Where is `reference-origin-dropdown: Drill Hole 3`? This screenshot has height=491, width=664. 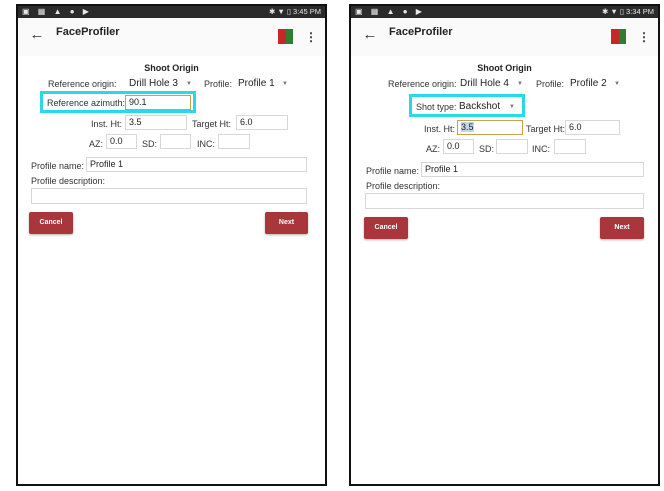 reference-origin-dropdown: Drill Hole 3 is located at coordinates (153, 83).